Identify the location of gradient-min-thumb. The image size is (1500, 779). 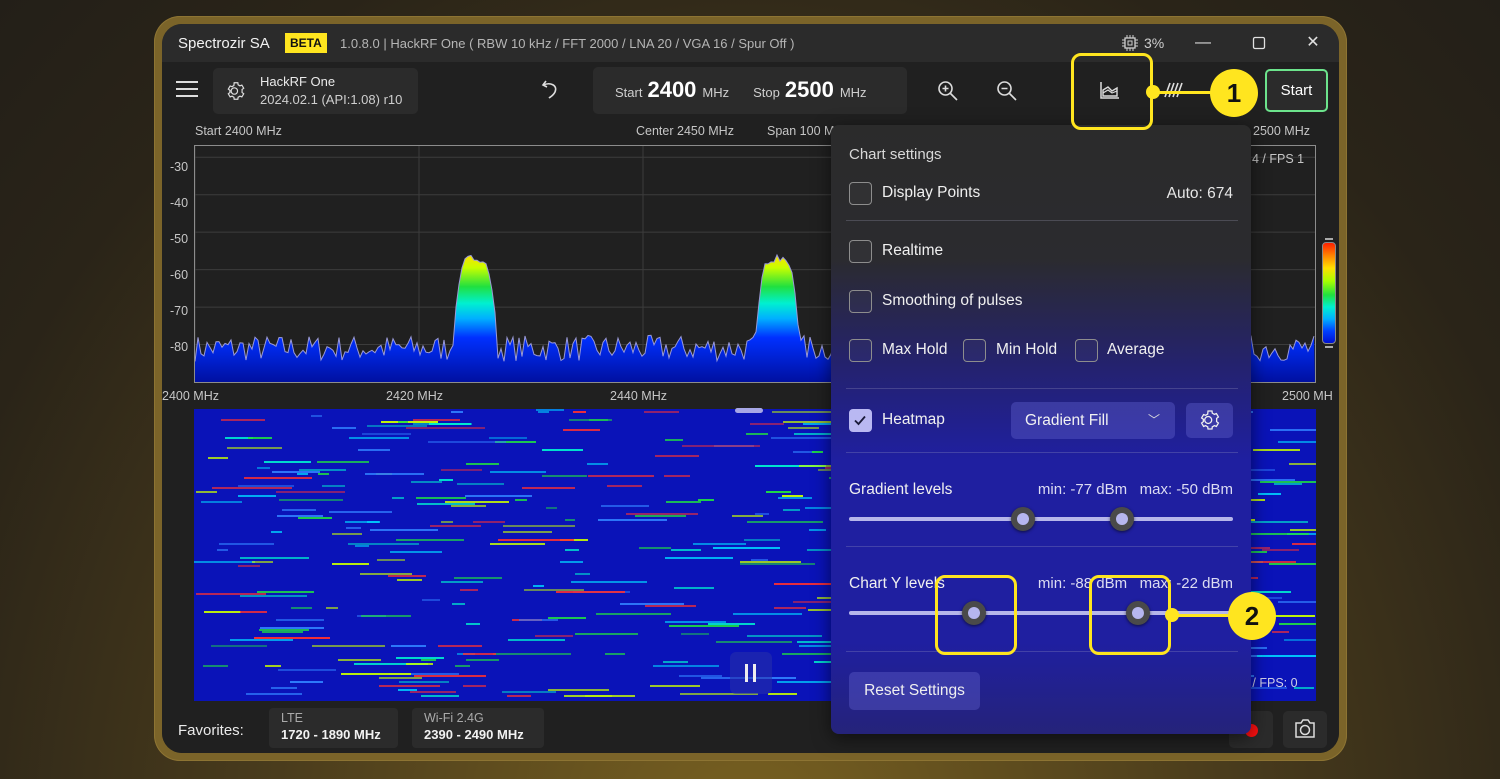
(1022, 519).